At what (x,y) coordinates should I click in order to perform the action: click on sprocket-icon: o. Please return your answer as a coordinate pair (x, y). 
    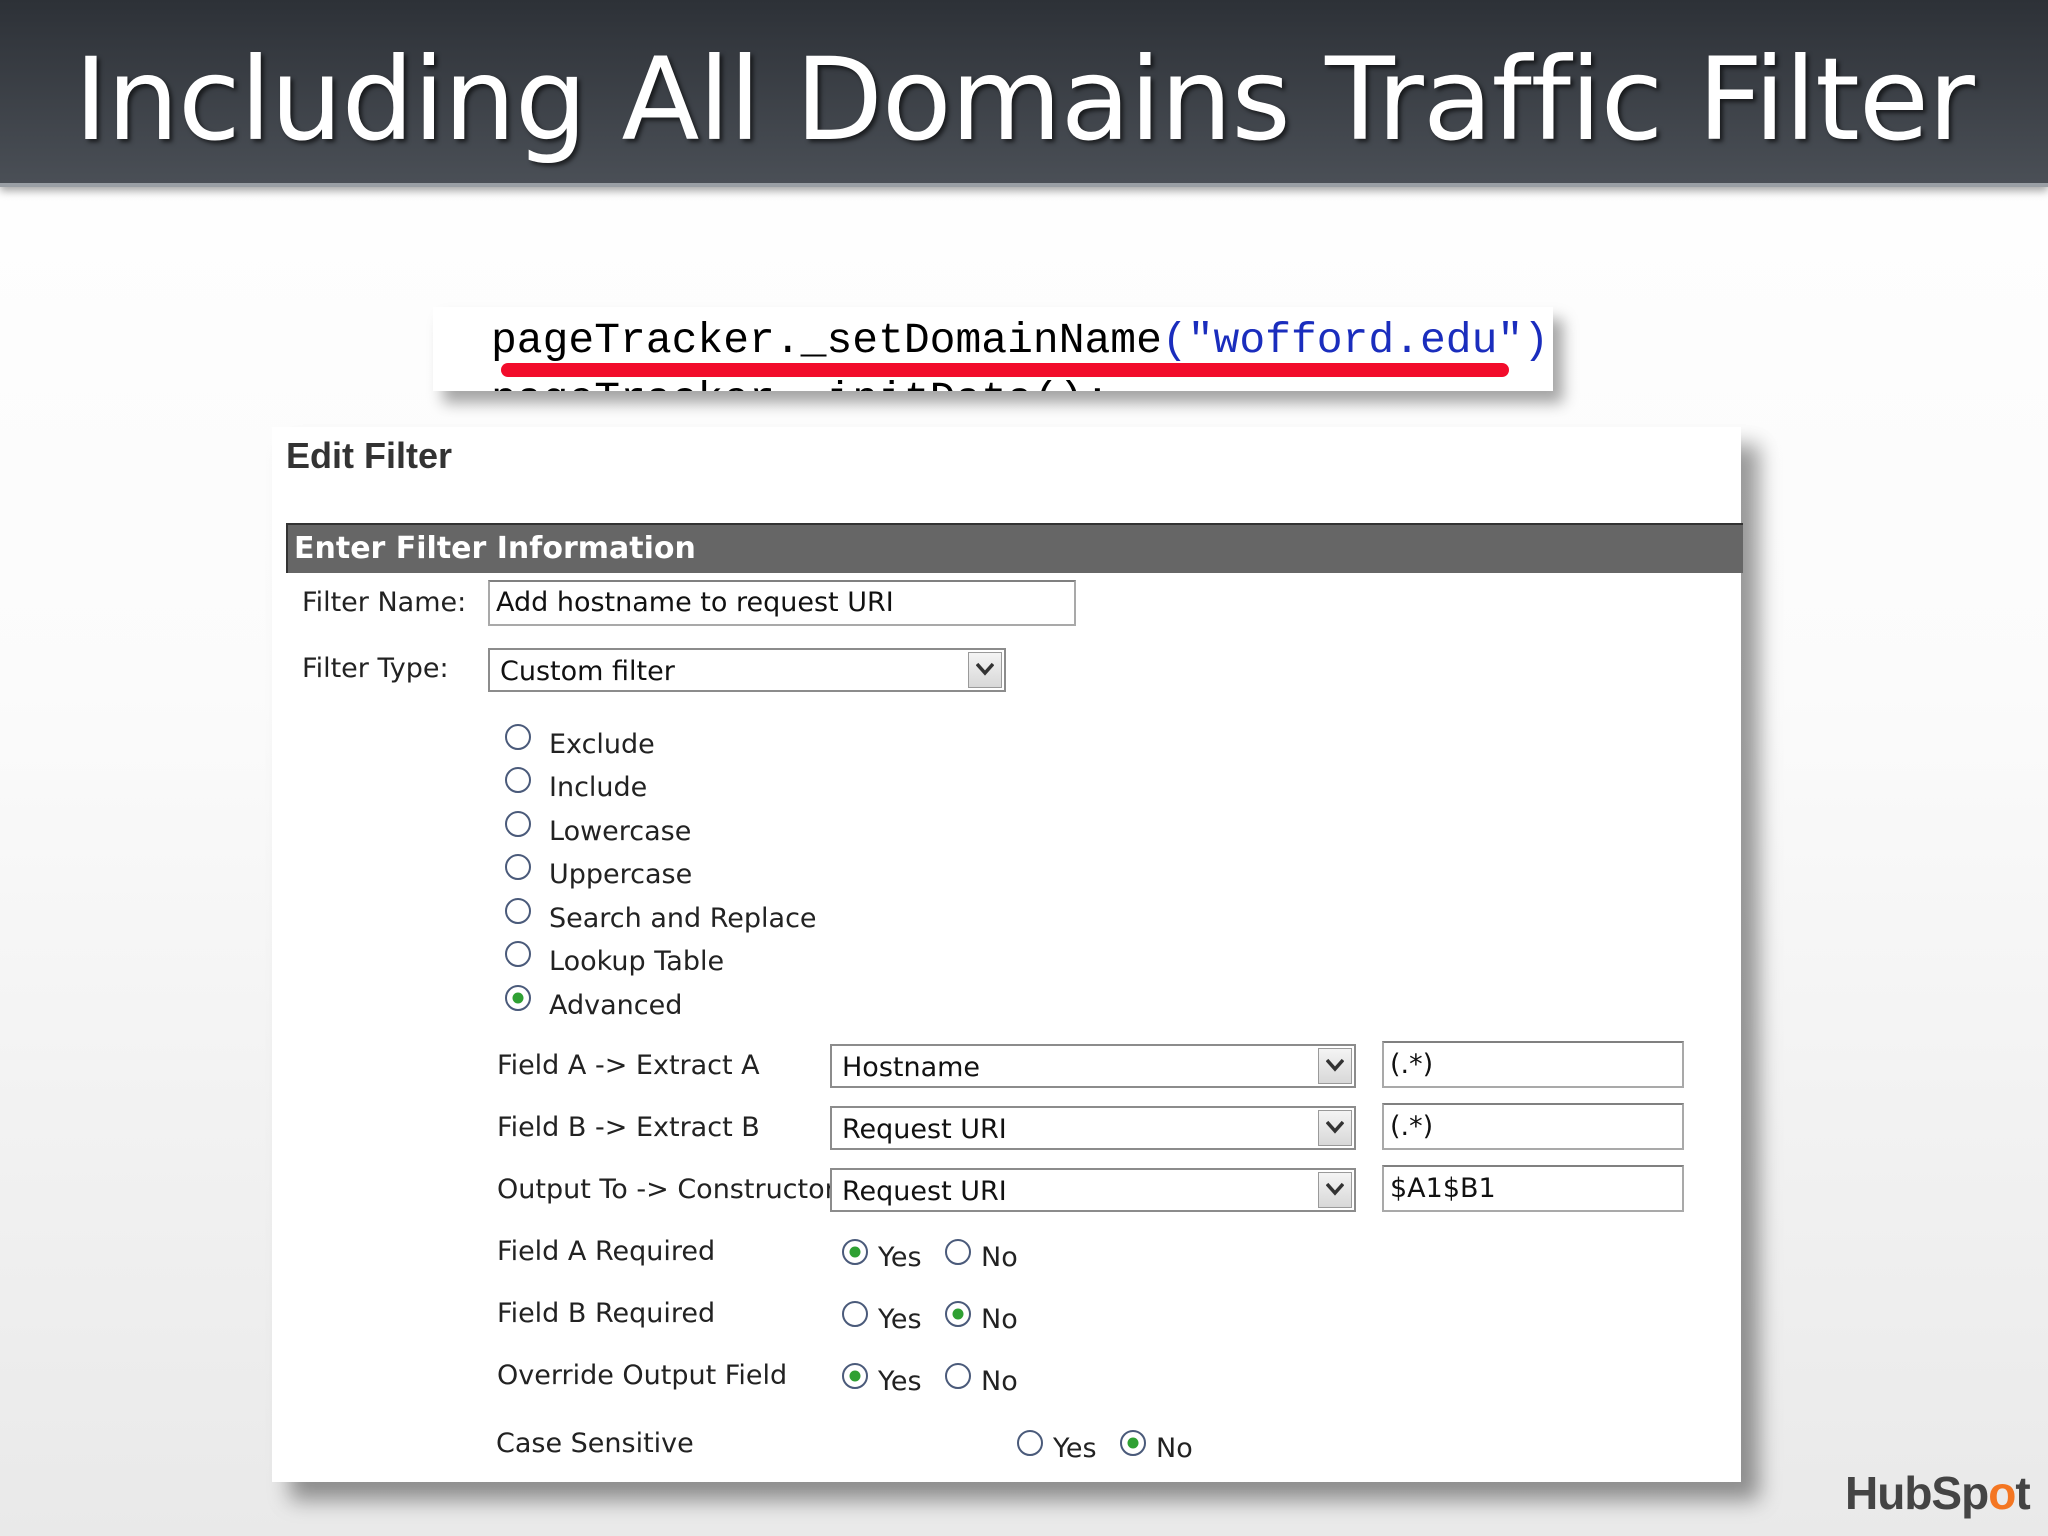
    Looking at the image, I should click on (2002, 1493).